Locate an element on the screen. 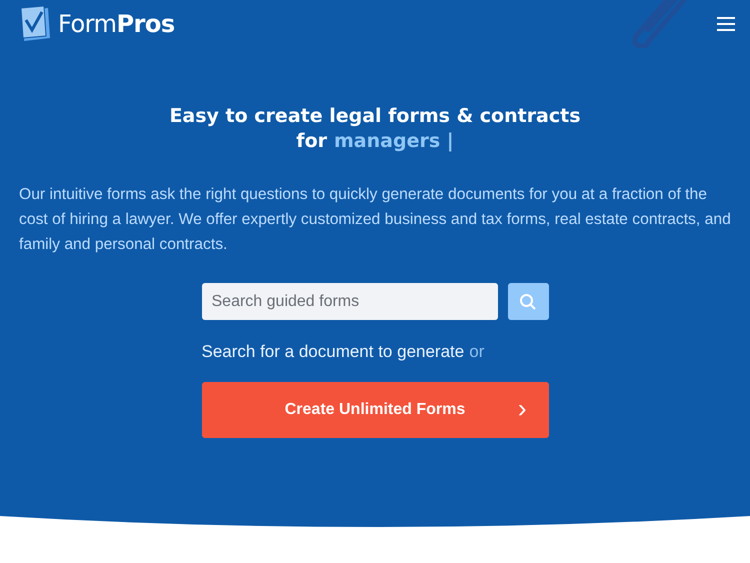 Image resolution: width=750 pixels, height=563 pixels. chevron-icon: › is located at coordinates (522, 408).